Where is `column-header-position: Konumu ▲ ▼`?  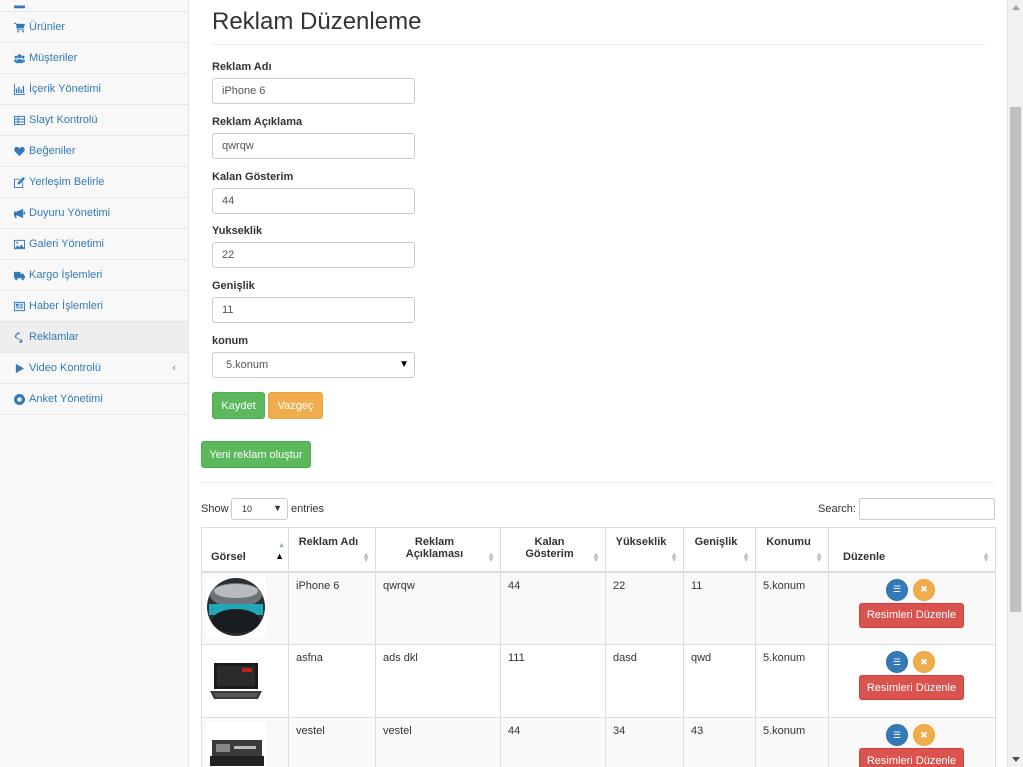 column-header-position: Konumu ▲ ▼ is located at coordinates (792, 549).